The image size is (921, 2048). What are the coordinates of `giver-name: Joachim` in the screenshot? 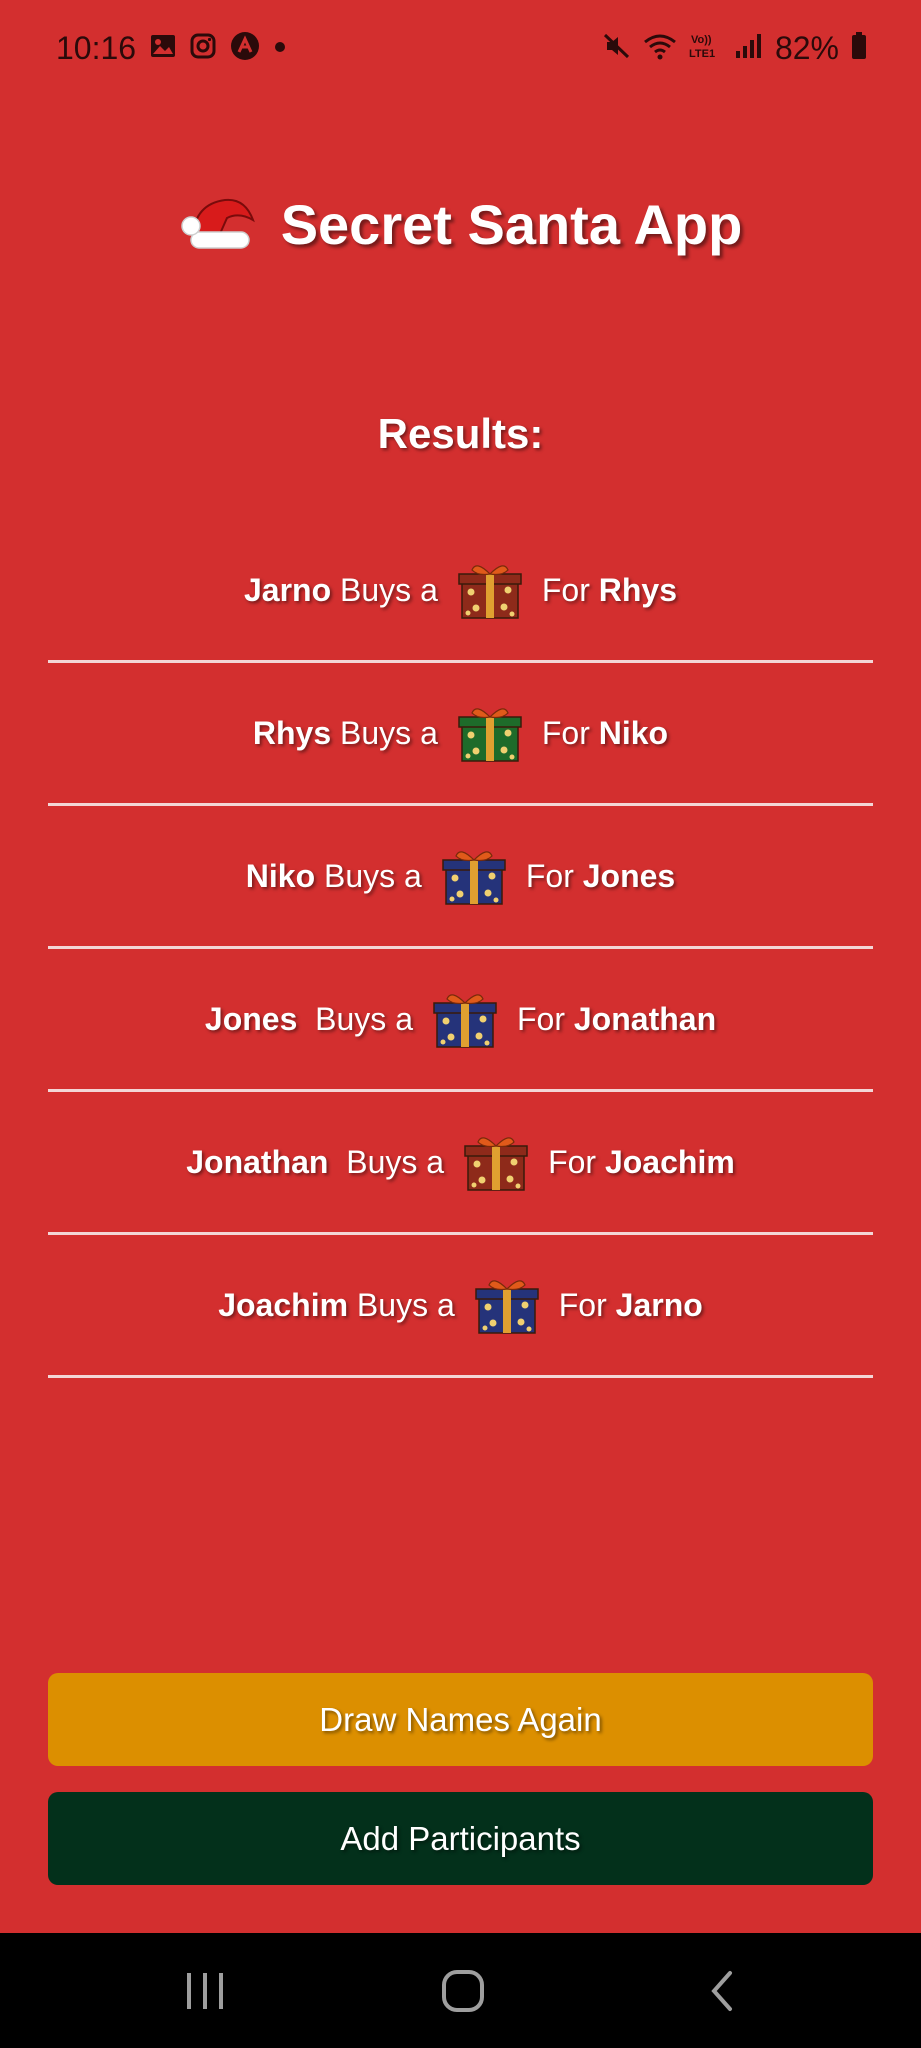 It's located at (283, 1304).